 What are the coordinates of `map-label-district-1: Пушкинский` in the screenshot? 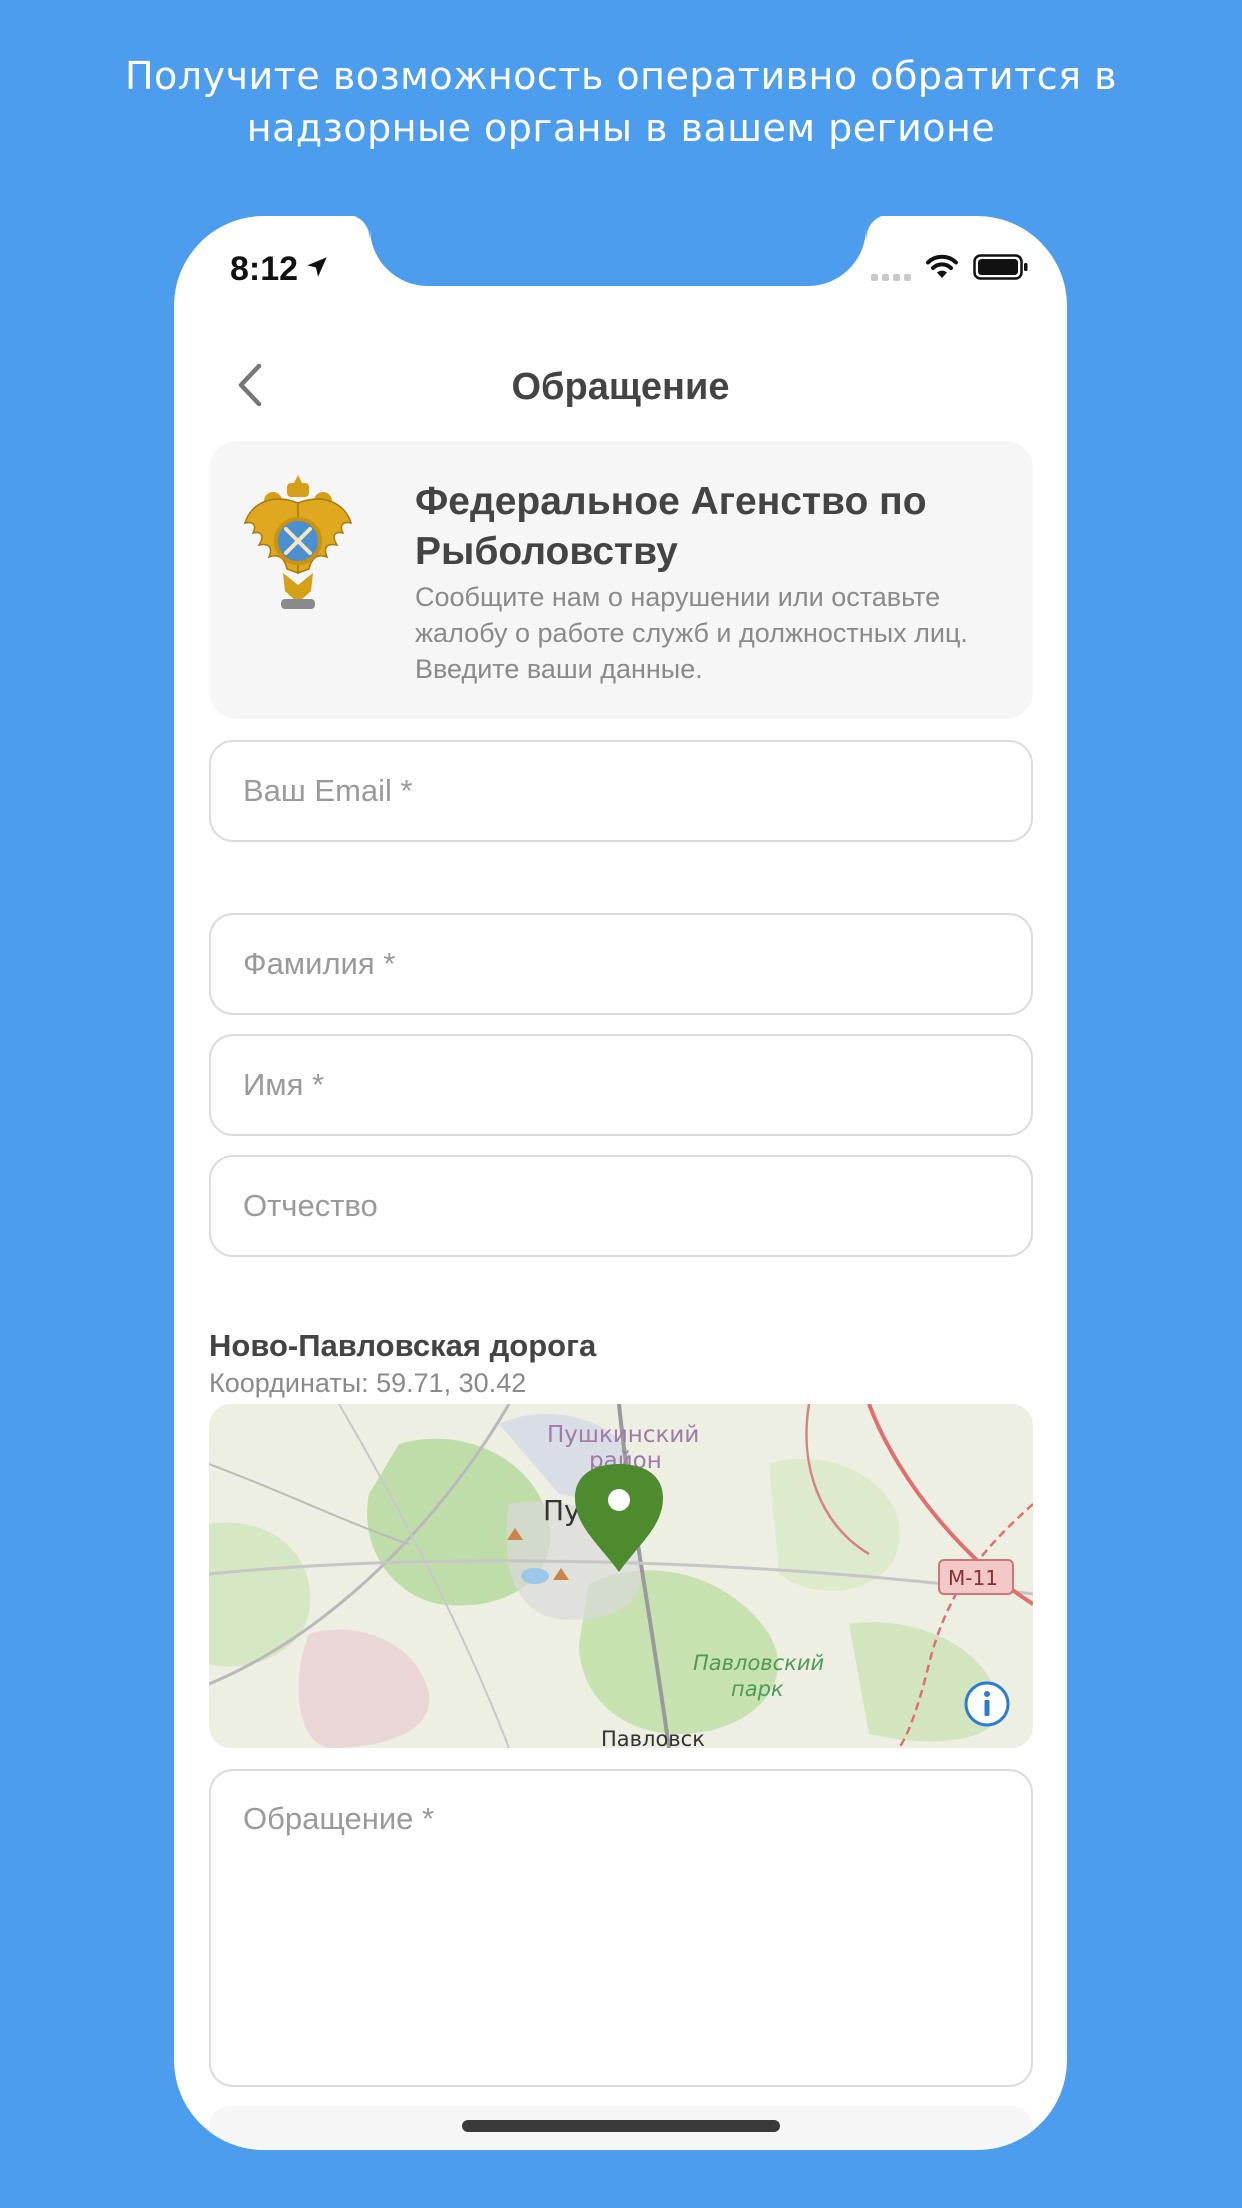 It's located at (623, 1435).